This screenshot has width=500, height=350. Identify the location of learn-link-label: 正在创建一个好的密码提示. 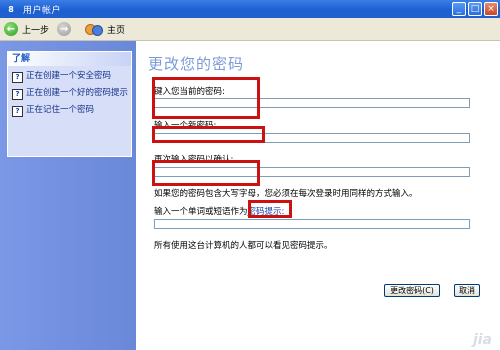
(77, 93).